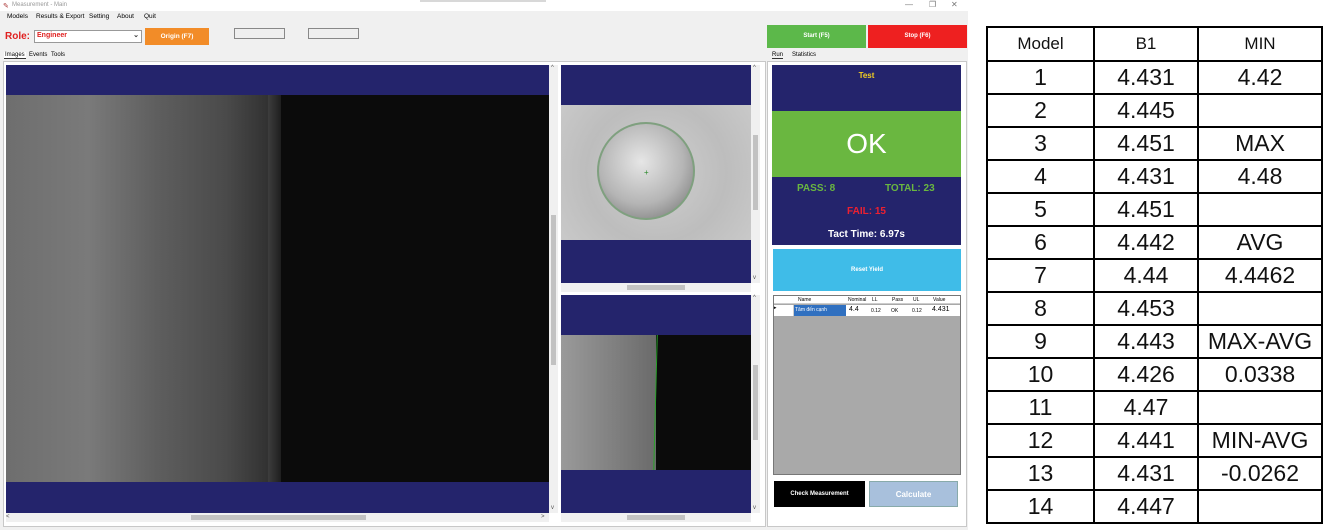  Describe the element at coordinates (917, 311) in the screenshot. I see `cell-ul: 0.12` at that location.